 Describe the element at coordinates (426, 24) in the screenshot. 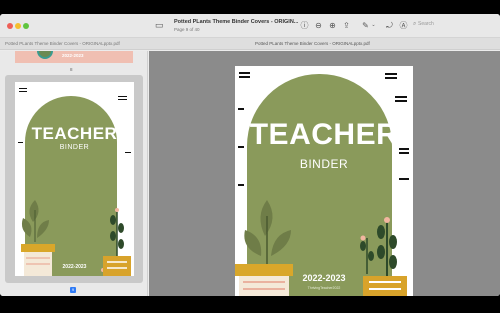

I see `search-input: Search` at that location.